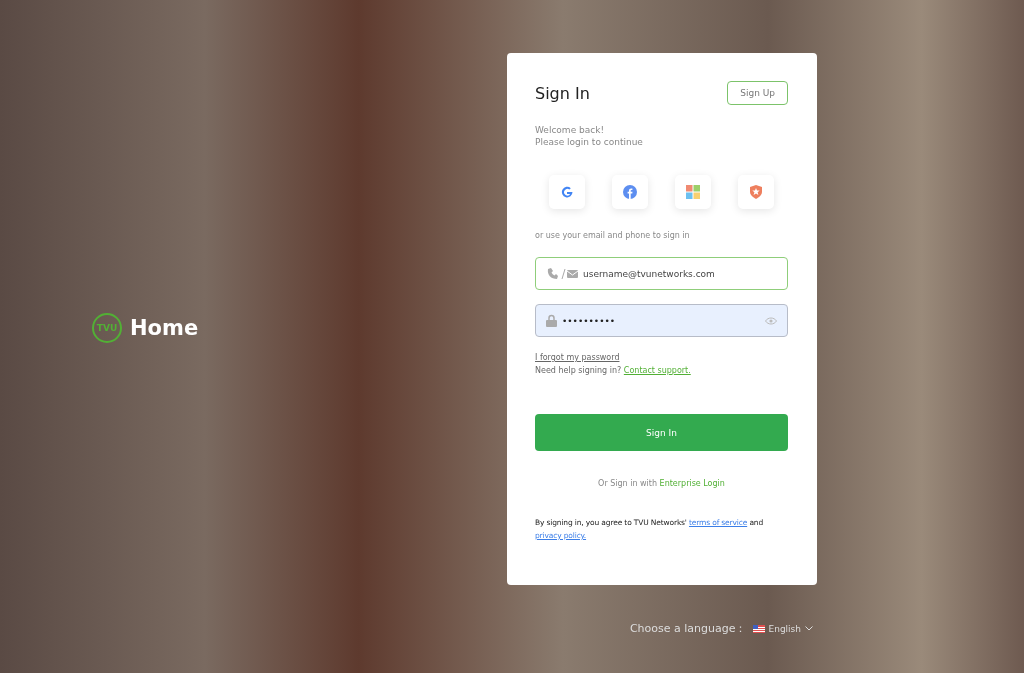 The height and width of the screenshot is (673, 1024). What do you see at coordinates (692, 483) in the screenshot?
I see `enterprise-login-link: Enterprise Login` at bounding box center [692, 483].